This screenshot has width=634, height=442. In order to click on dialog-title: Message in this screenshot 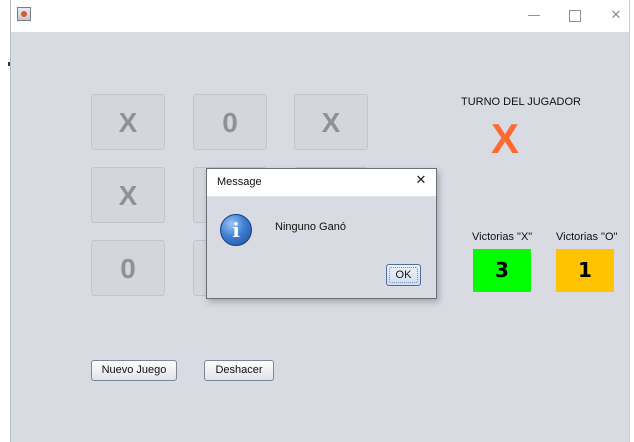, I will do `click(239, 182)`.